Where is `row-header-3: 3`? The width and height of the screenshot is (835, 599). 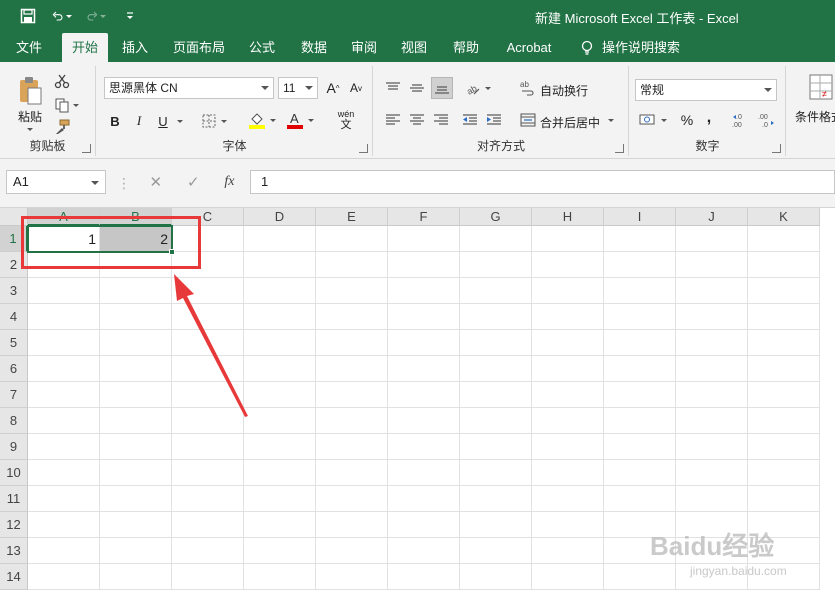 row-header-3: 3 is located at coordinates (14, 291).